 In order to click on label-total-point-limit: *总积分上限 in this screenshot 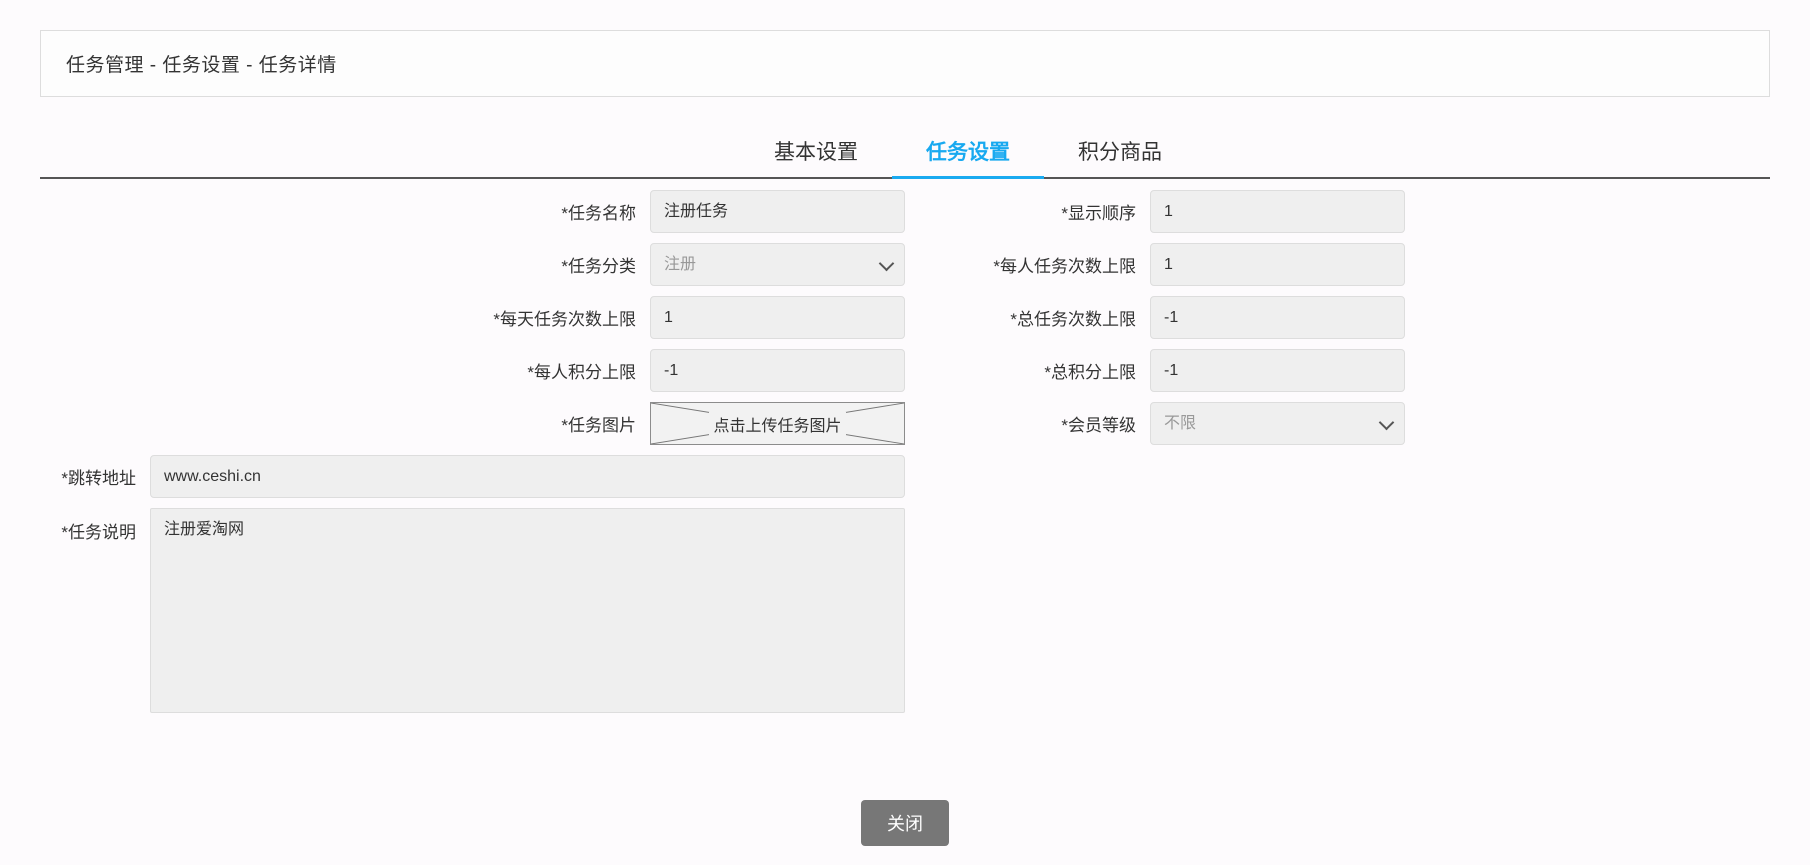, I will do `click(1090, 372)`.